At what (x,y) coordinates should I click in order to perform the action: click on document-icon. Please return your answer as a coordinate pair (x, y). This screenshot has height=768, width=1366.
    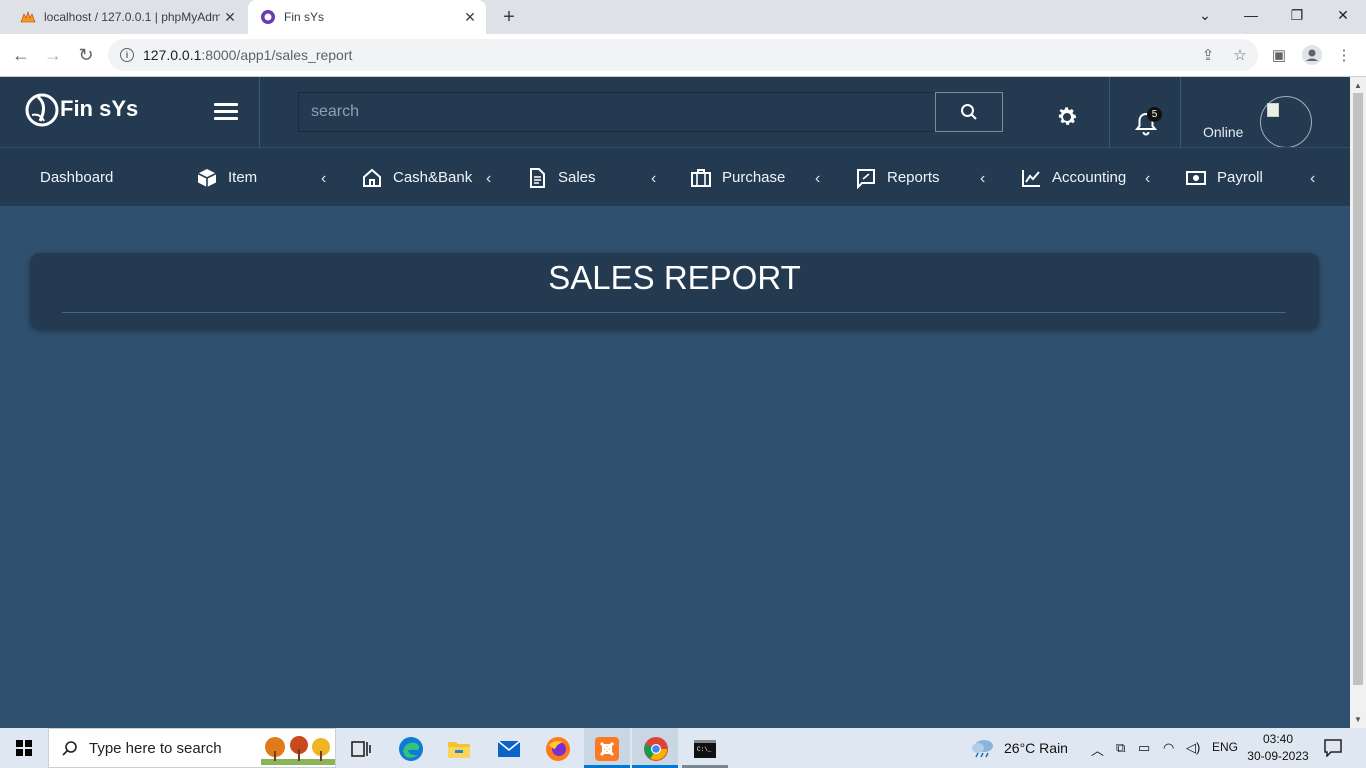
    Looking at the image, I should click on (537, 177).